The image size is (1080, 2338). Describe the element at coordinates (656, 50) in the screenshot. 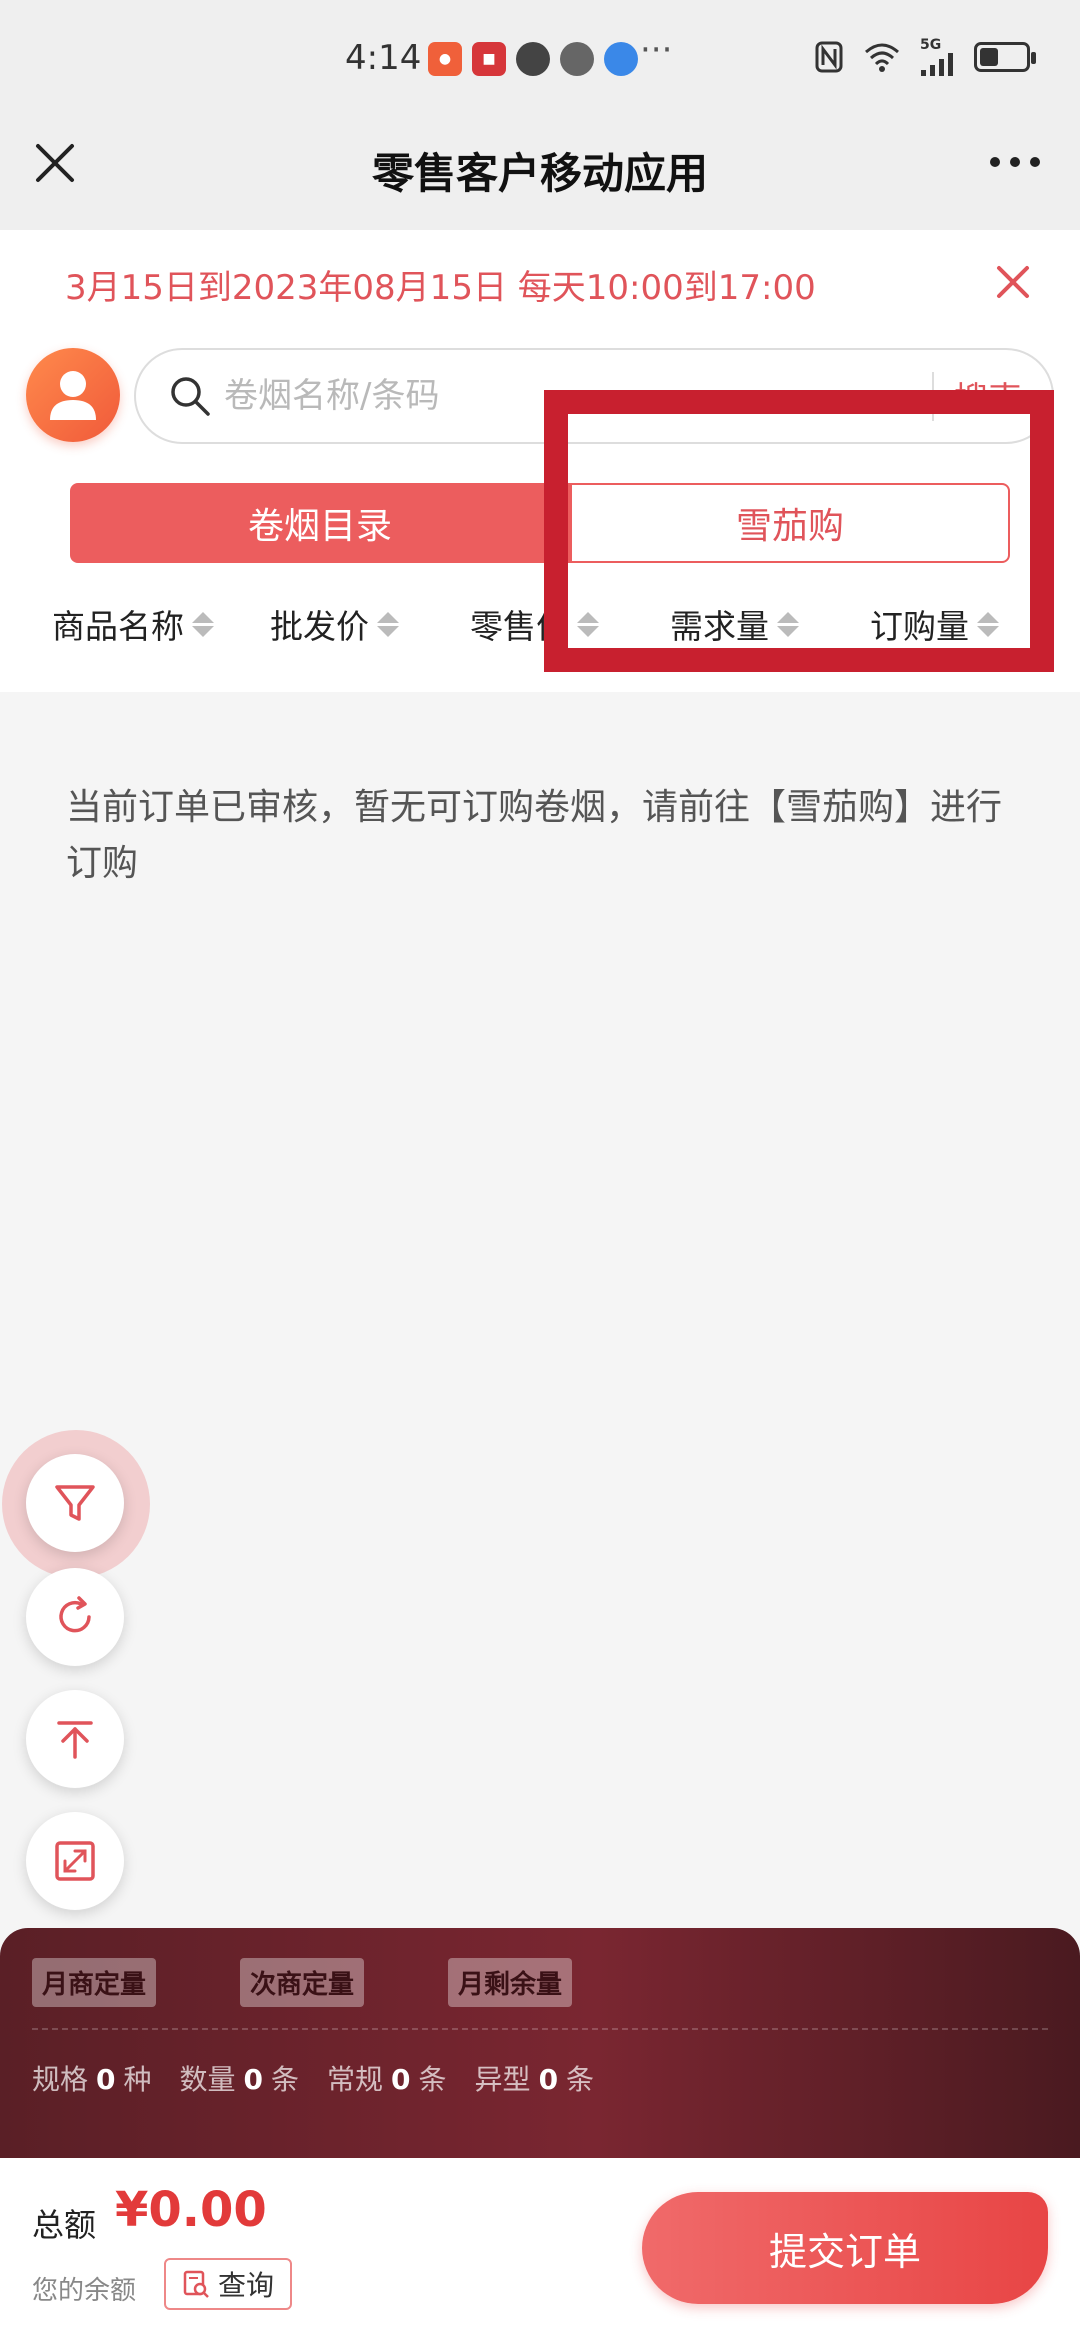

I see `more-notifications-icon: ···` at that location.